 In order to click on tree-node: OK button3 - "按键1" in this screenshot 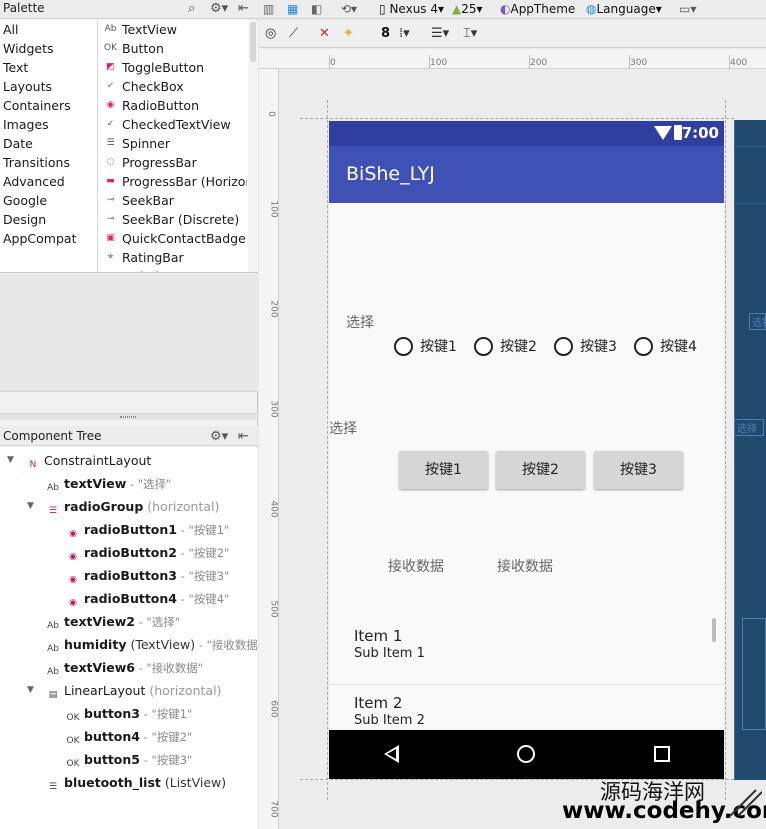, I will do `click(129, 713)`.